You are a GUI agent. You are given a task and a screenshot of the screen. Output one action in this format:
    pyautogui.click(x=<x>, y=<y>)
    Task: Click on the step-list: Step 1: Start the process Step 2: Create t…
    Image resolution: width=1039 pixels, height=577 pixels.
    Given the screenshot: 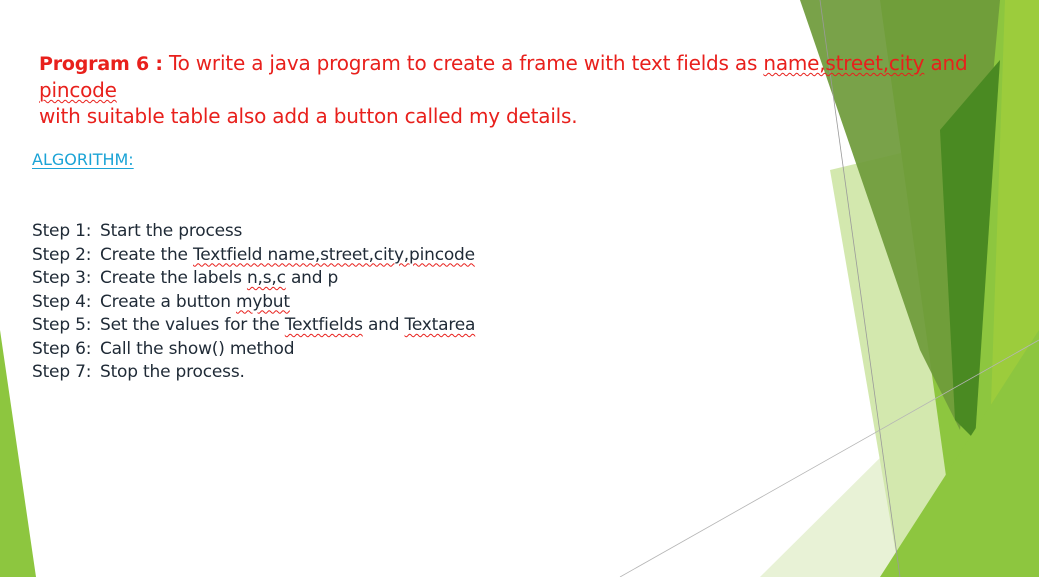 What is the action you would take?
    pyautogui.click(x=253, y=302)
    